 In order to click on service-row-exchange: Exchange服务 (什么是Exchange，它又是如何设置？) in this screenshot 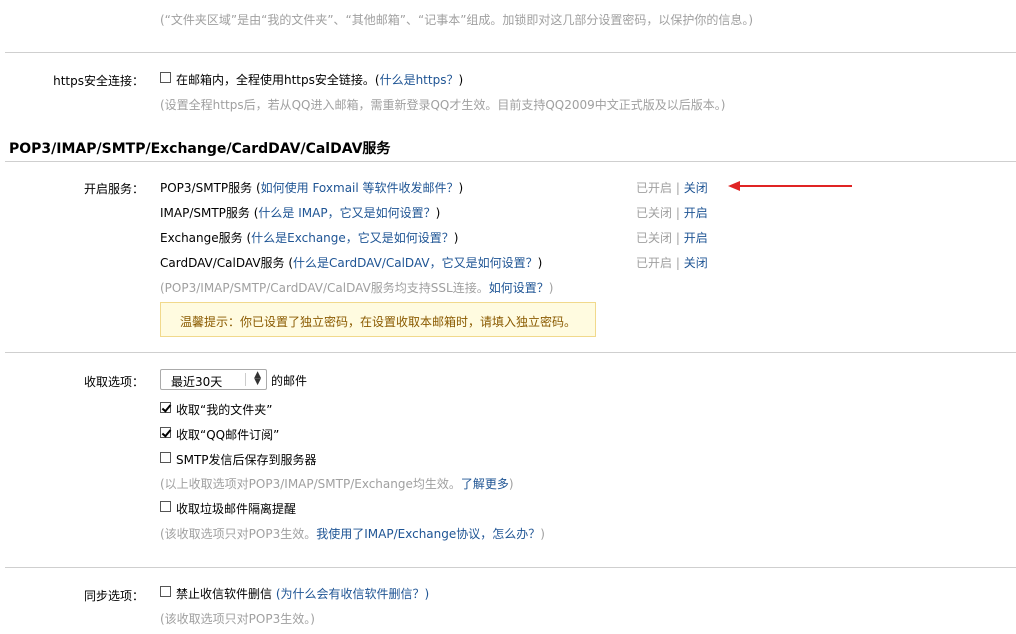, I will do `click(309, 237)`.